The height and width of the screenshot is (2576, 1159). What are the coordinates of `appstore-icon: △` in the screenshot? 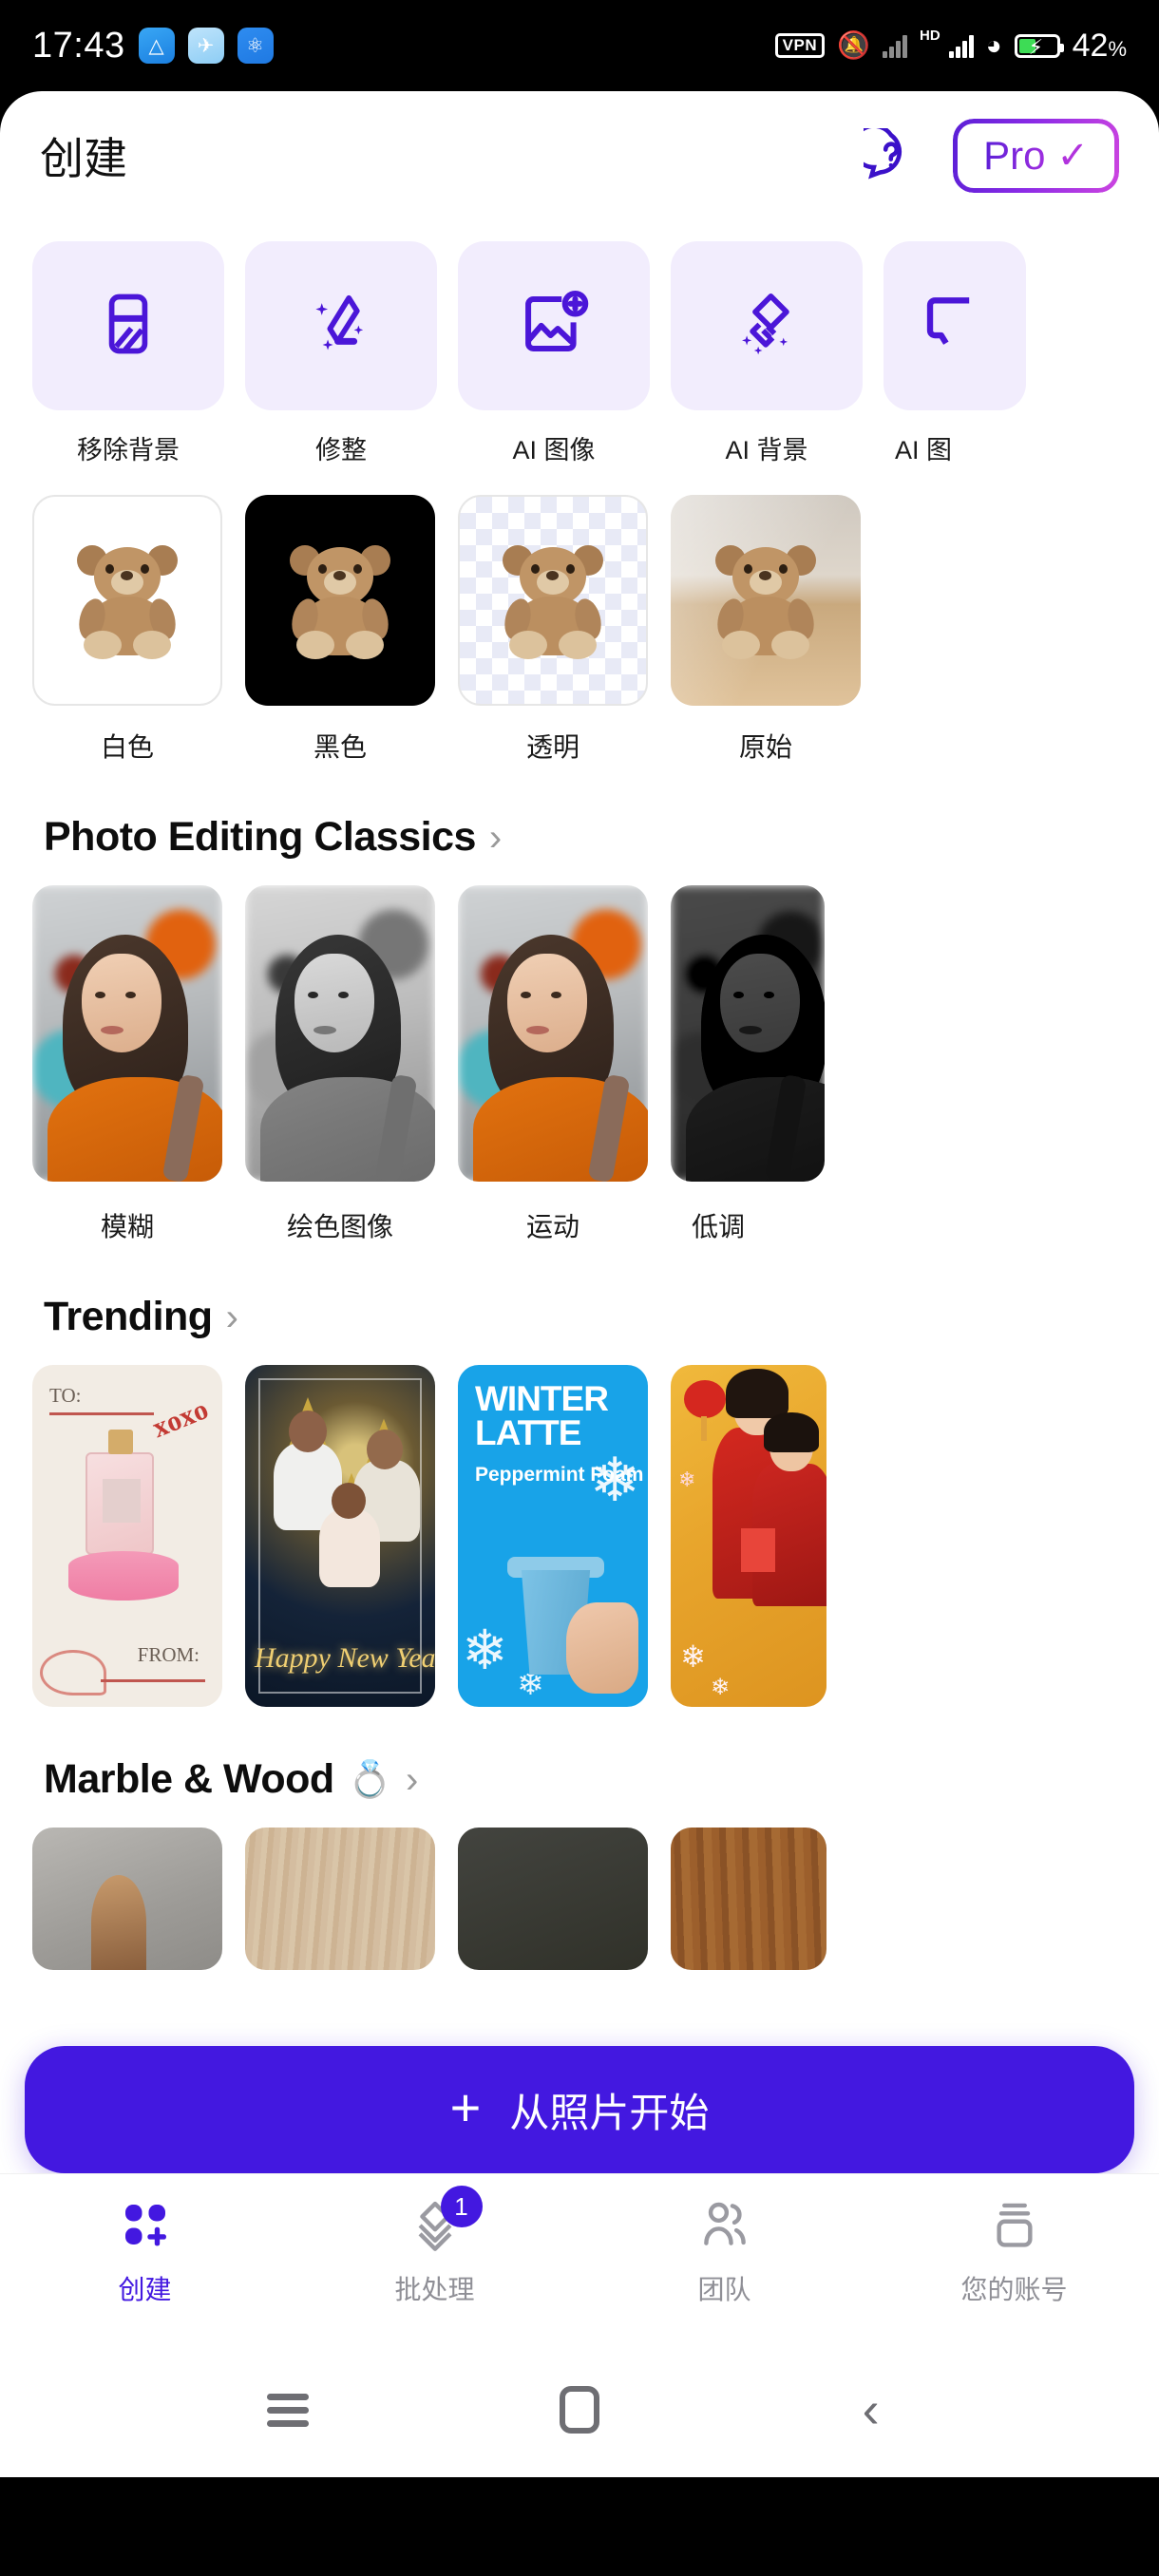 It's located at (156, 46).